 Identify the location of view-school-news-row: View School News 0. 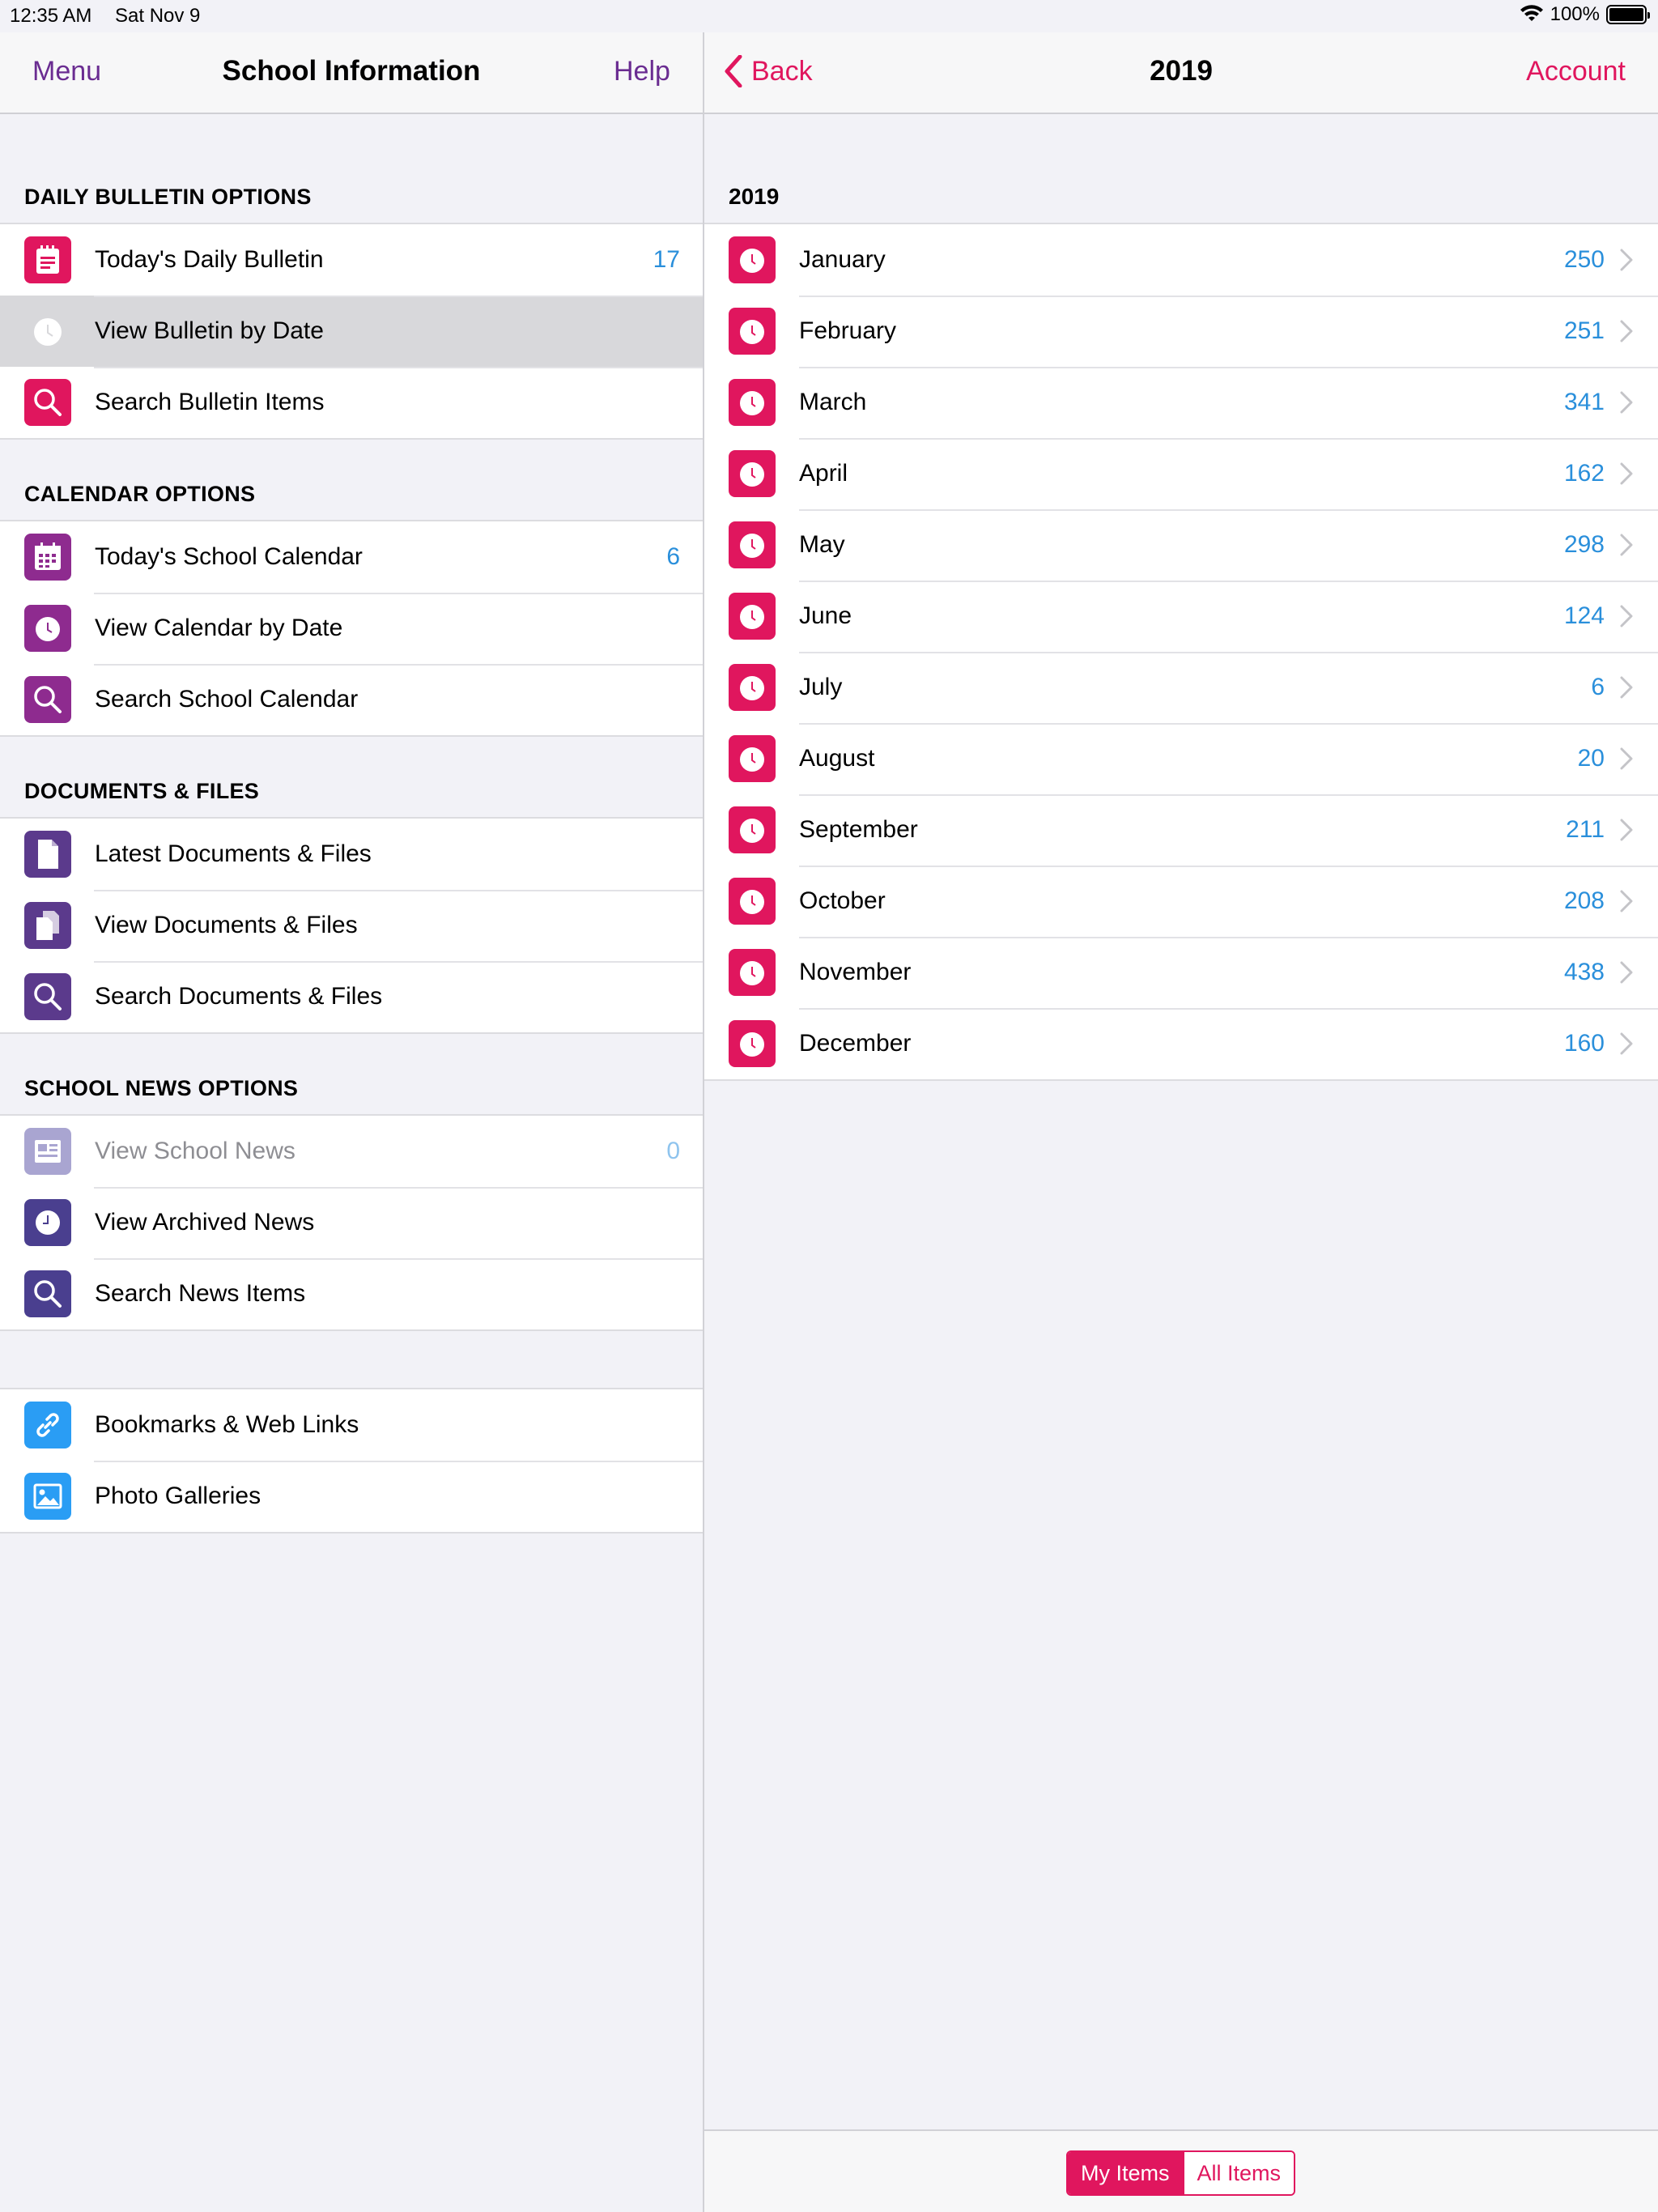
(351, 1152).